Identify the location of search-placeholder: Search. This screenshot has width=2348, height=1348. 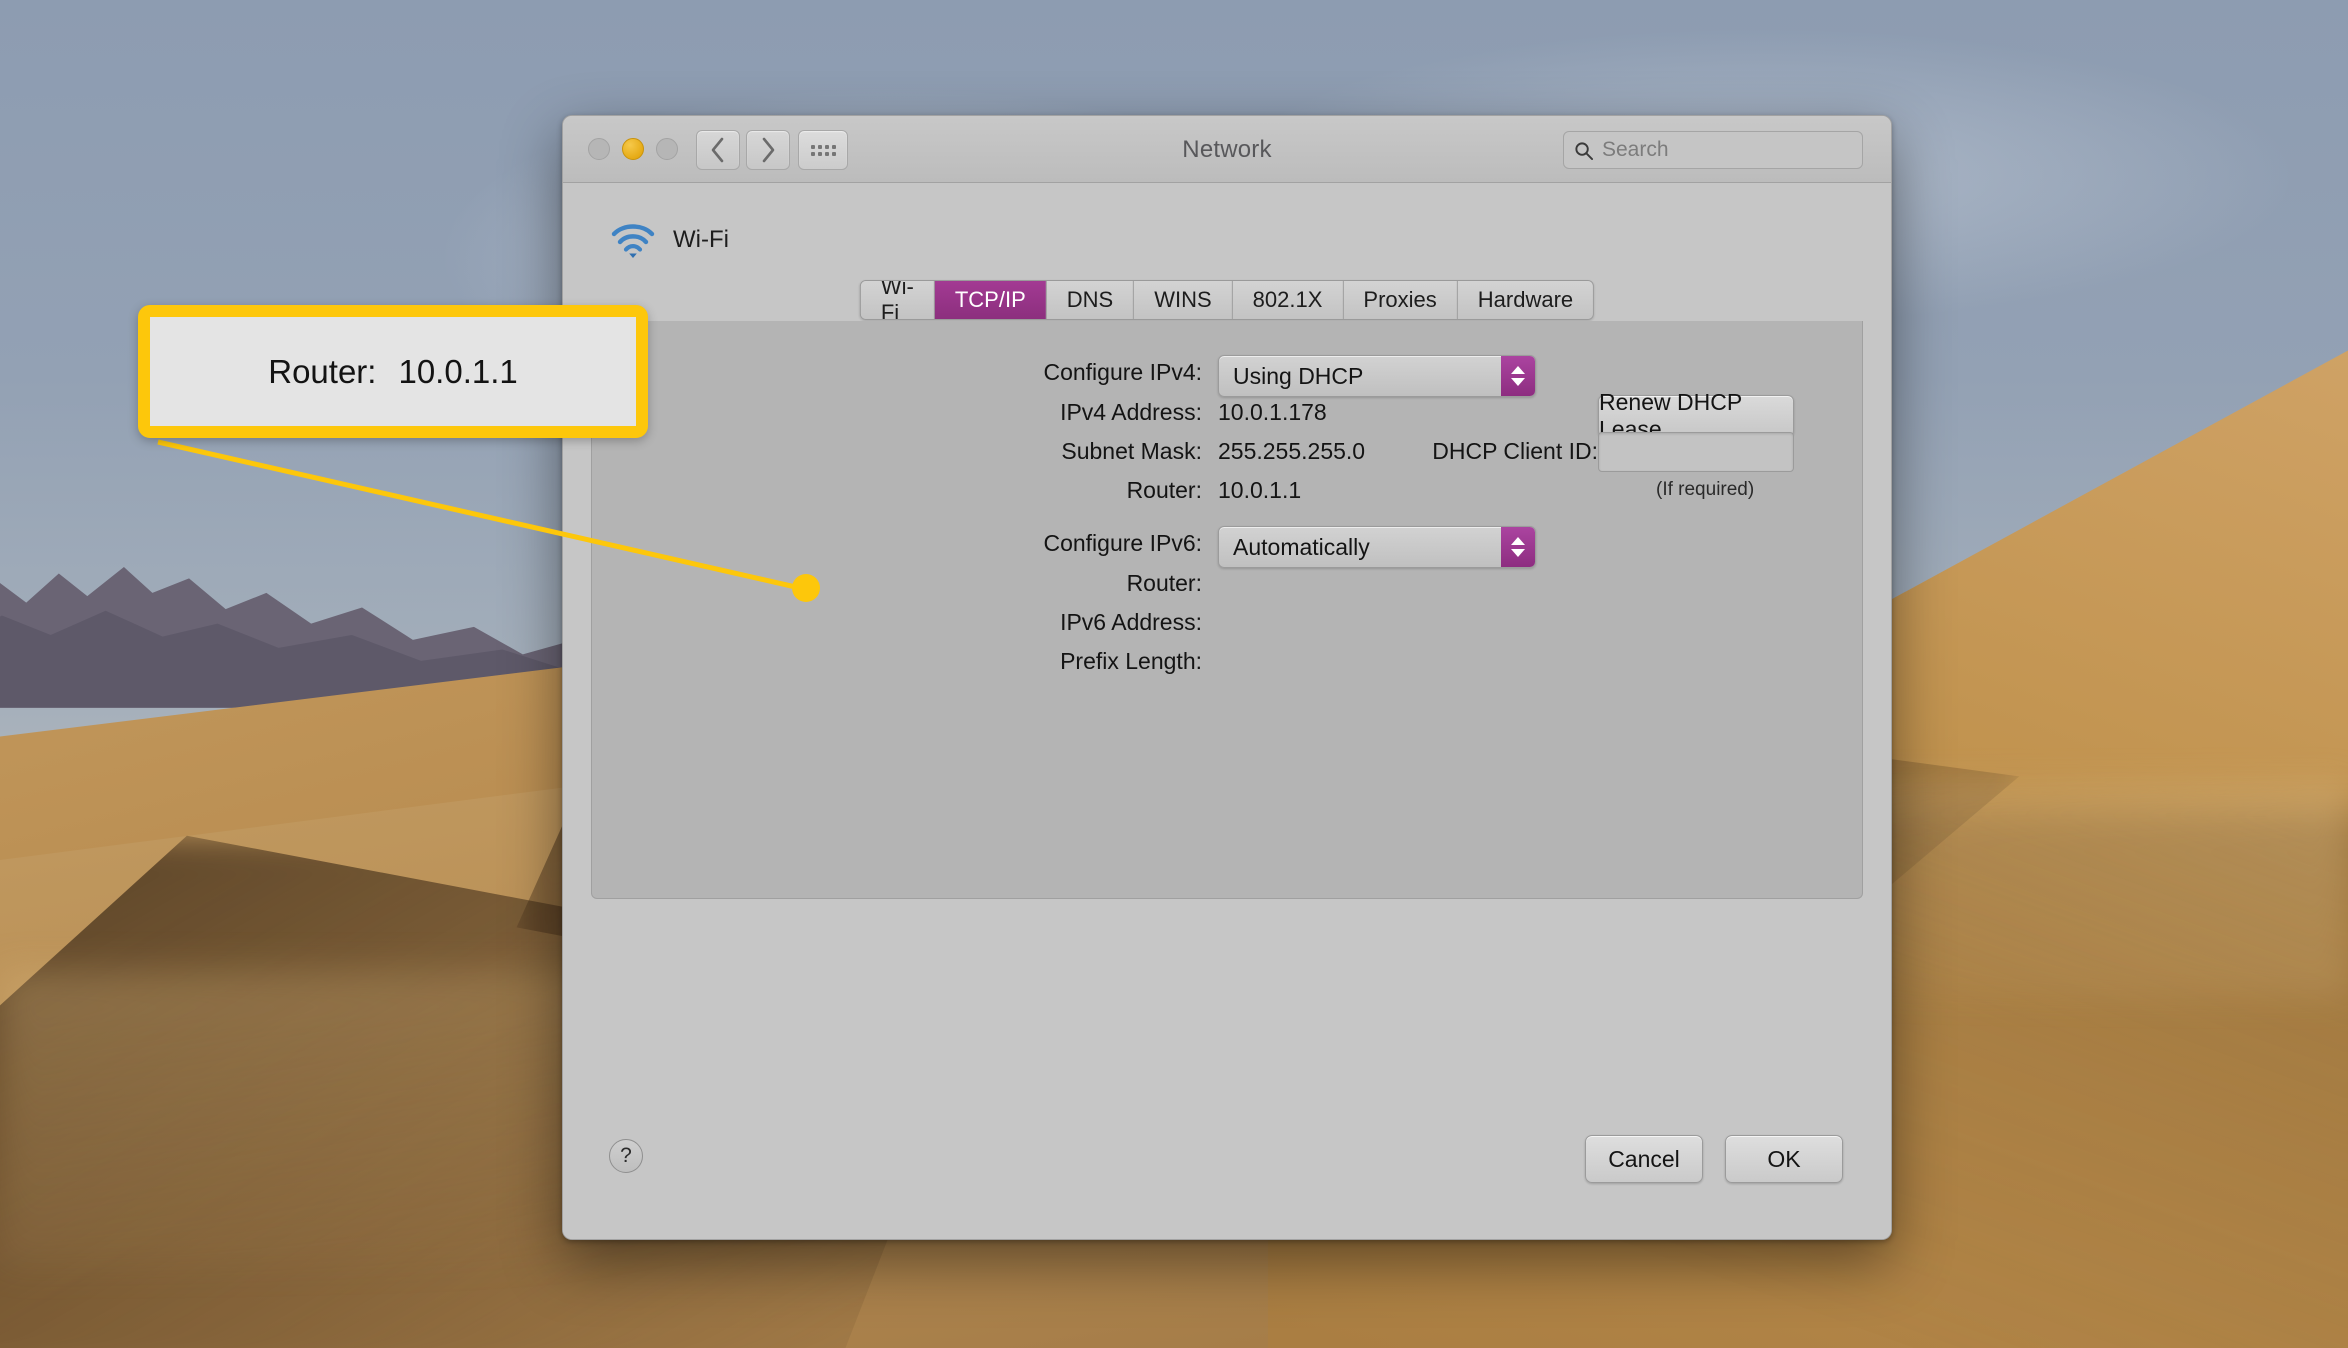
(1635, 149).